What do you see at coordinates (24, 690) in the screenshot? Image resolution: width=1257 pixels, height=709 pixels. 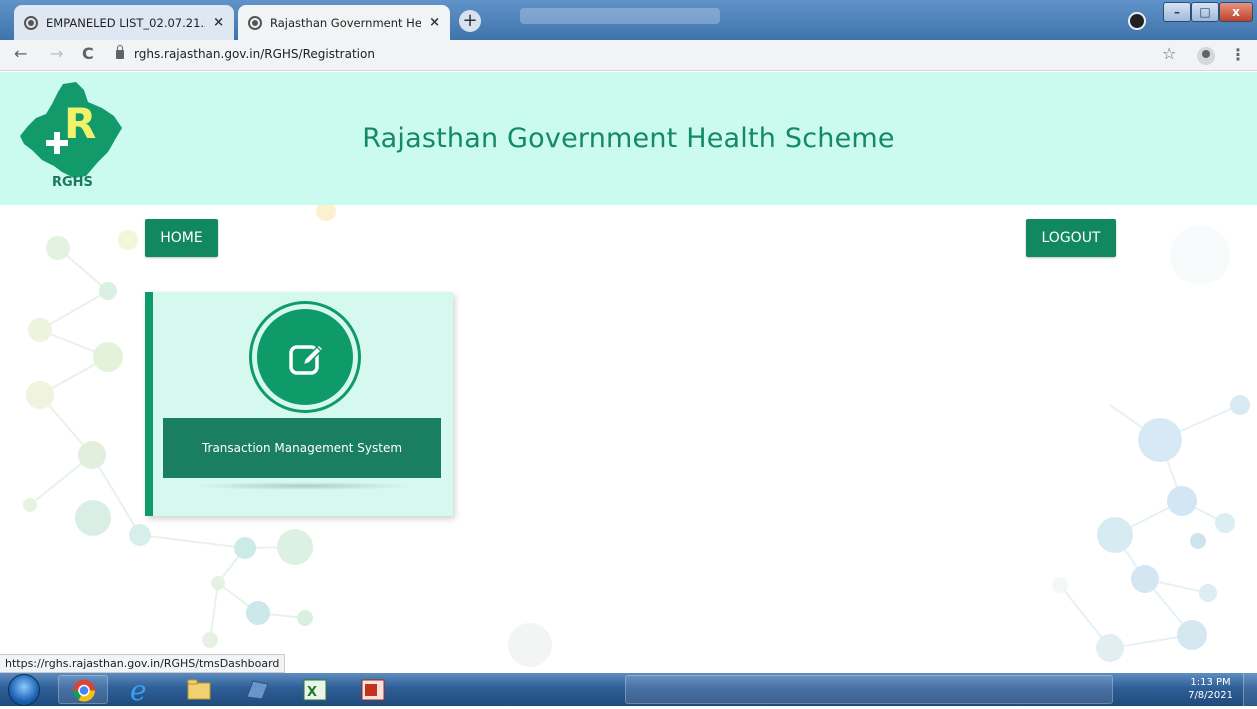 I see `windows-start-icon` at bounding box center [24, 690].